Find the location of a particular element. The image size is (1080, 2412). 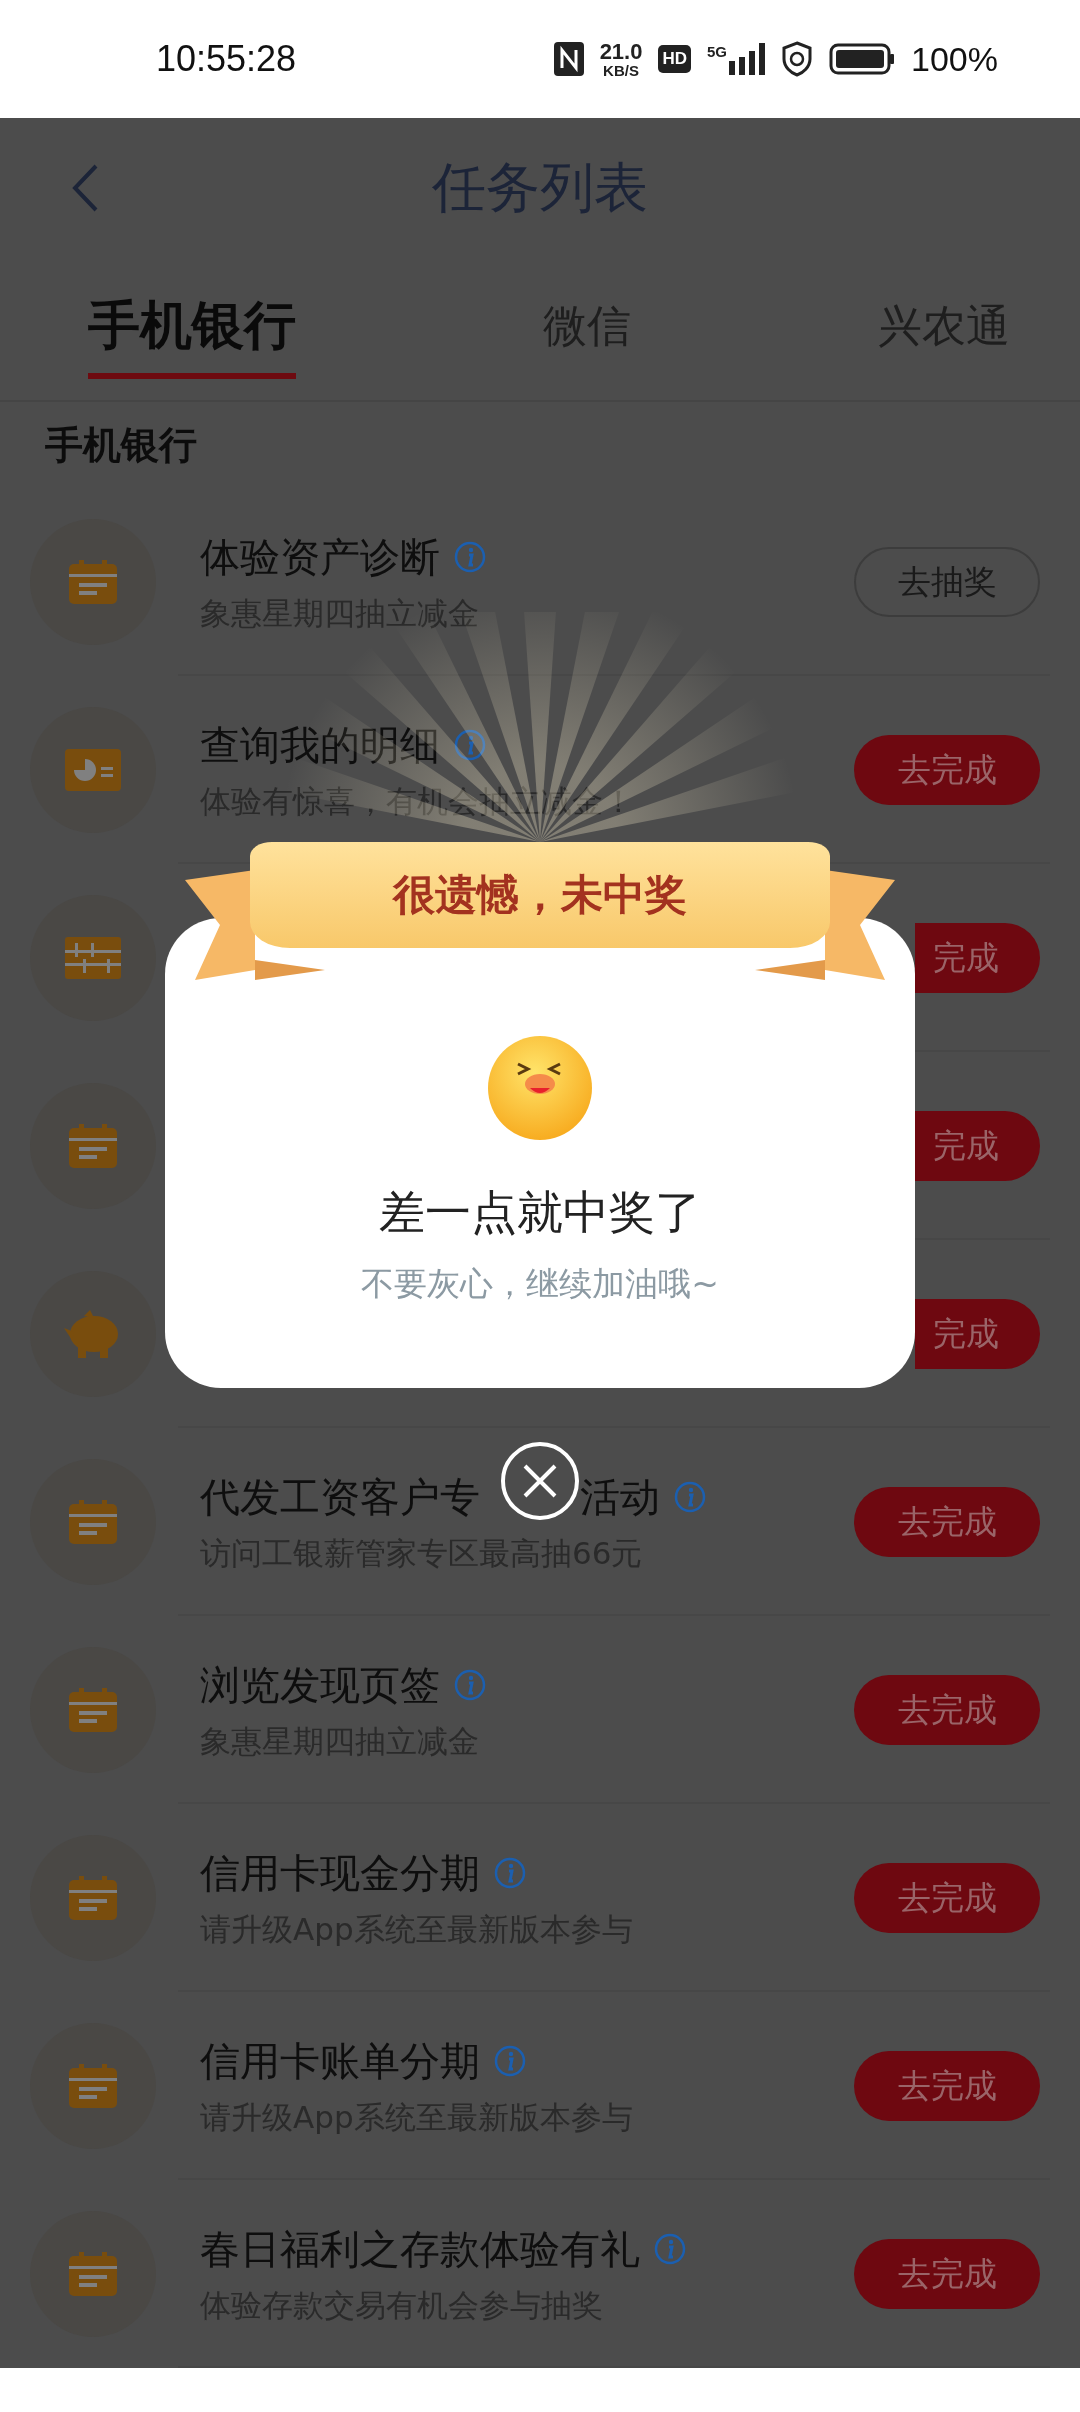

task-title: 信用卡账单分期 is located at coordinates (340, 2061).